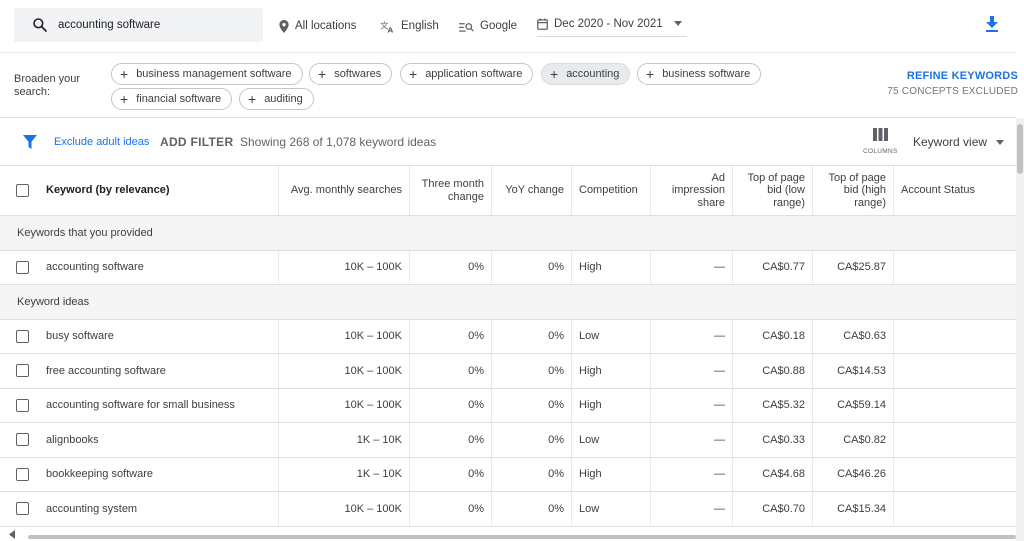 The width and height of the screenshot is (1024, 541). I want to click on header-account-status: Account Status, so click(955, 190).